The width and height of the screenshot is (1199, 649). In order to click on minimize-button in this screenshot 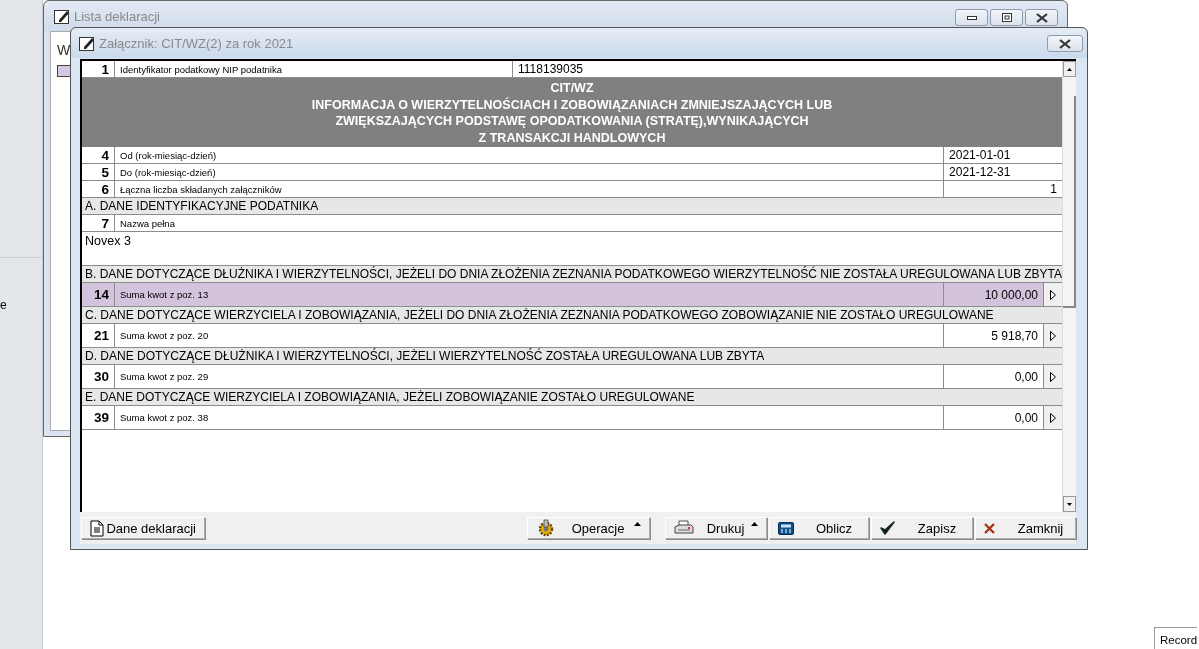, I will do `click(971, 17)`.